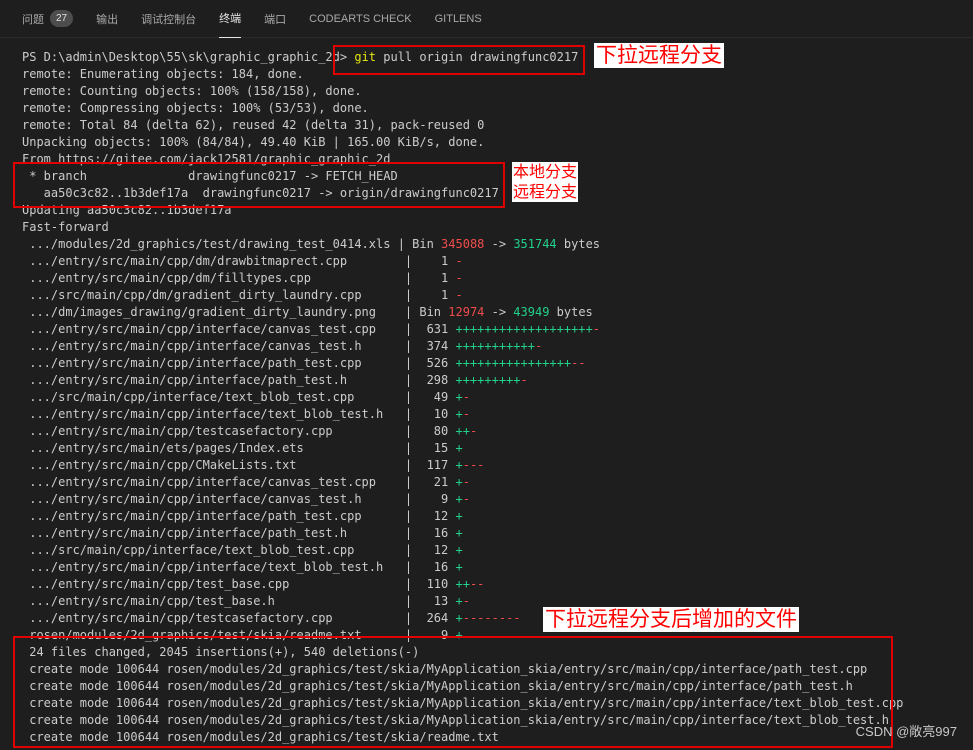 The height and width of the screenshot is (750, 973). Describe the element at coordinates (437, 618) in the screenshot. I see `diffstat-count: 264` at that location.